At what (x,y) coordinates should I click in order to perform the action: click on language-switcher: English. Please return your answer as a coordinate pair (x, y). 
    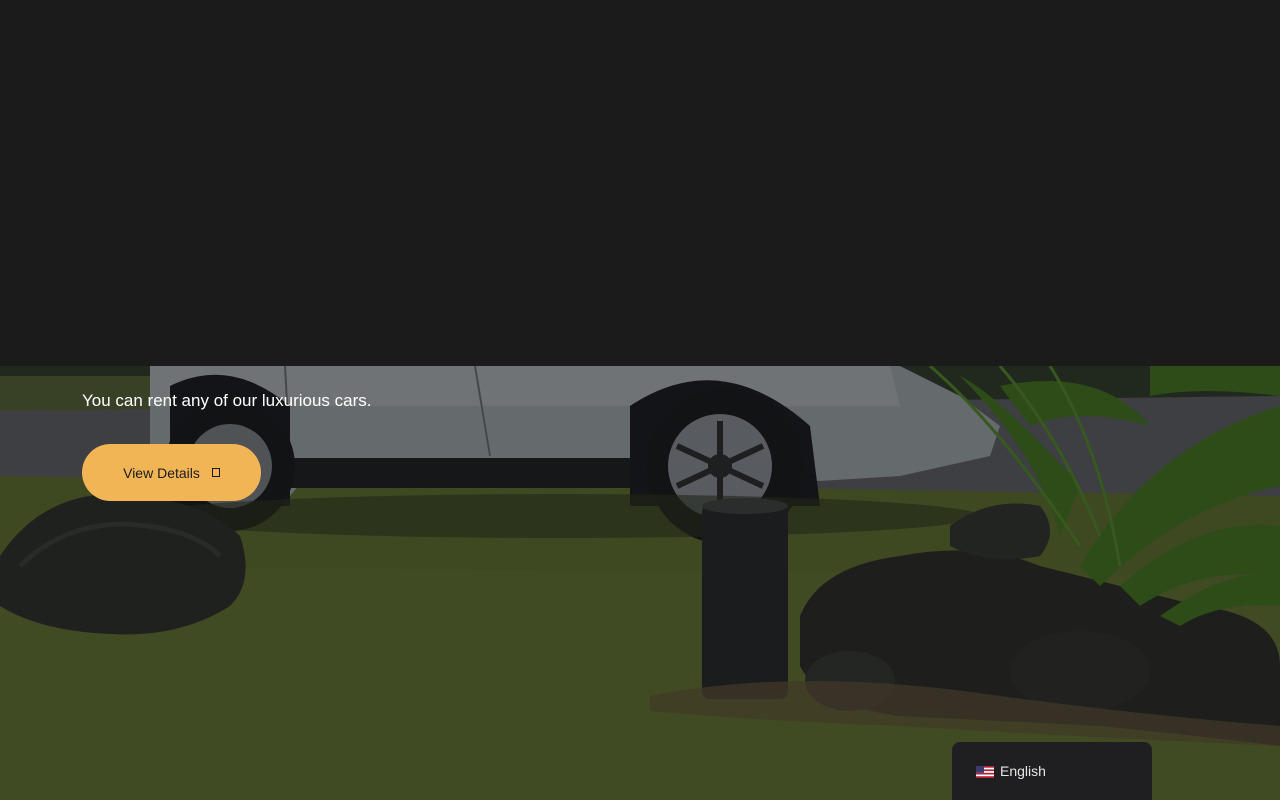
    Looking at the image, I should click on (1052, 771).